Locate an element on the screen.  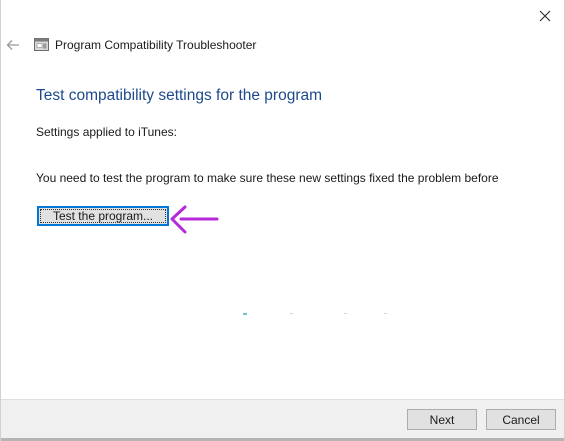
close-button is located at coordinates (545, 16).